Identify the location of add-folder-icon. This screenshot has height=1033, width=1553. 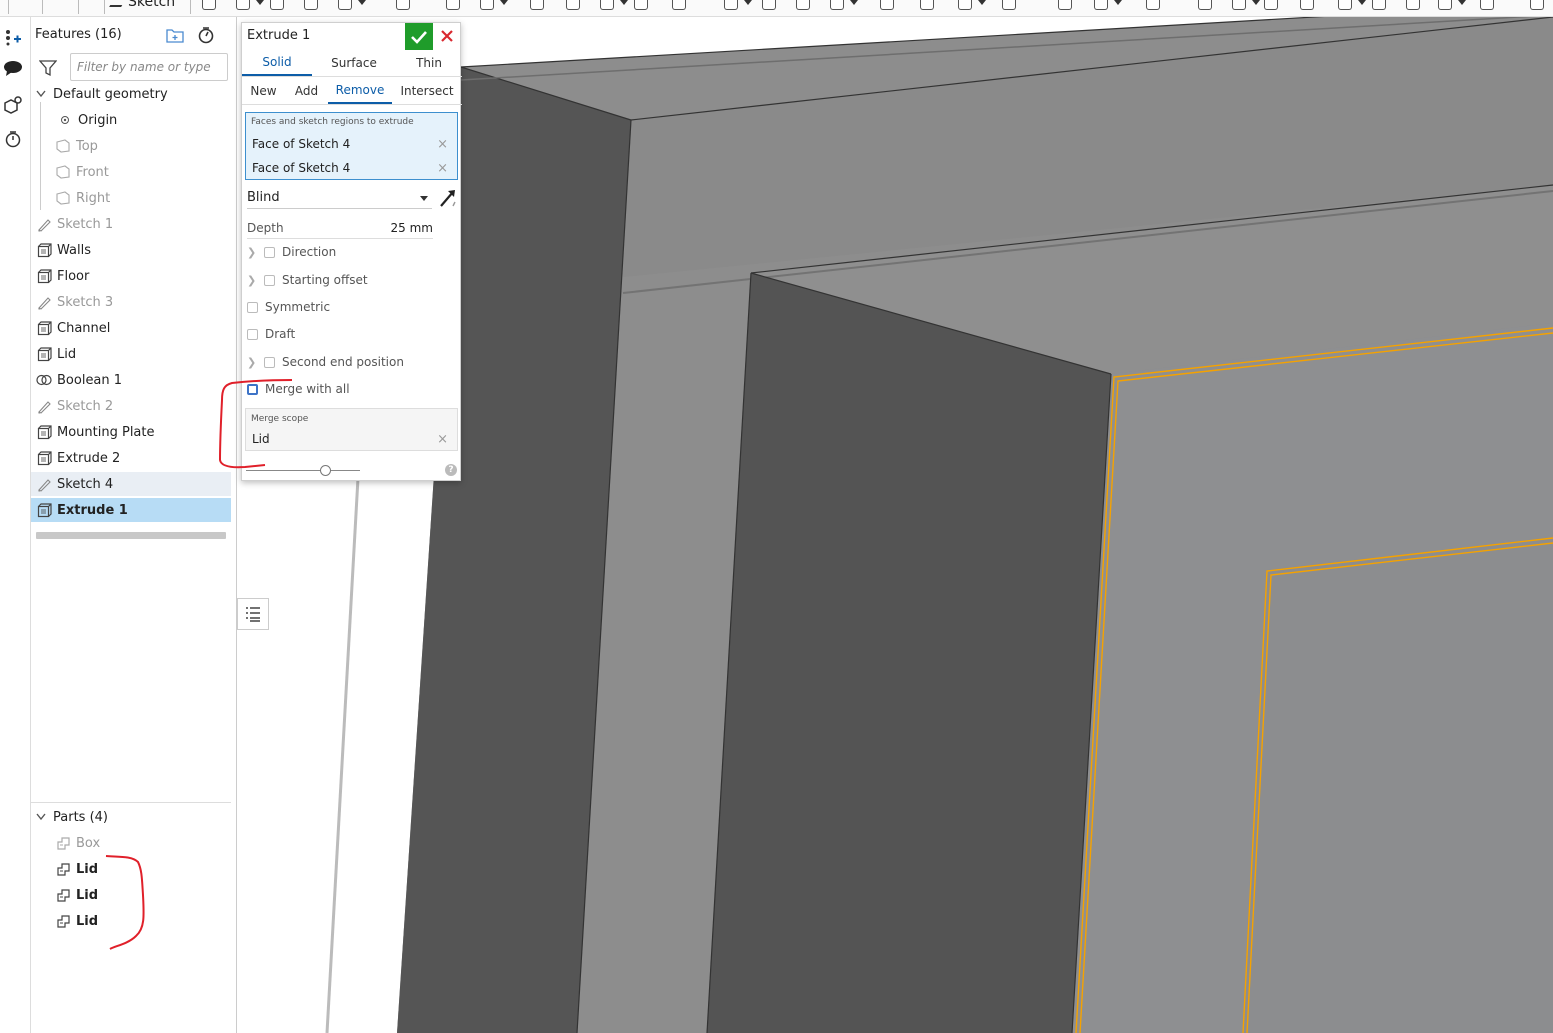
(175, 35).